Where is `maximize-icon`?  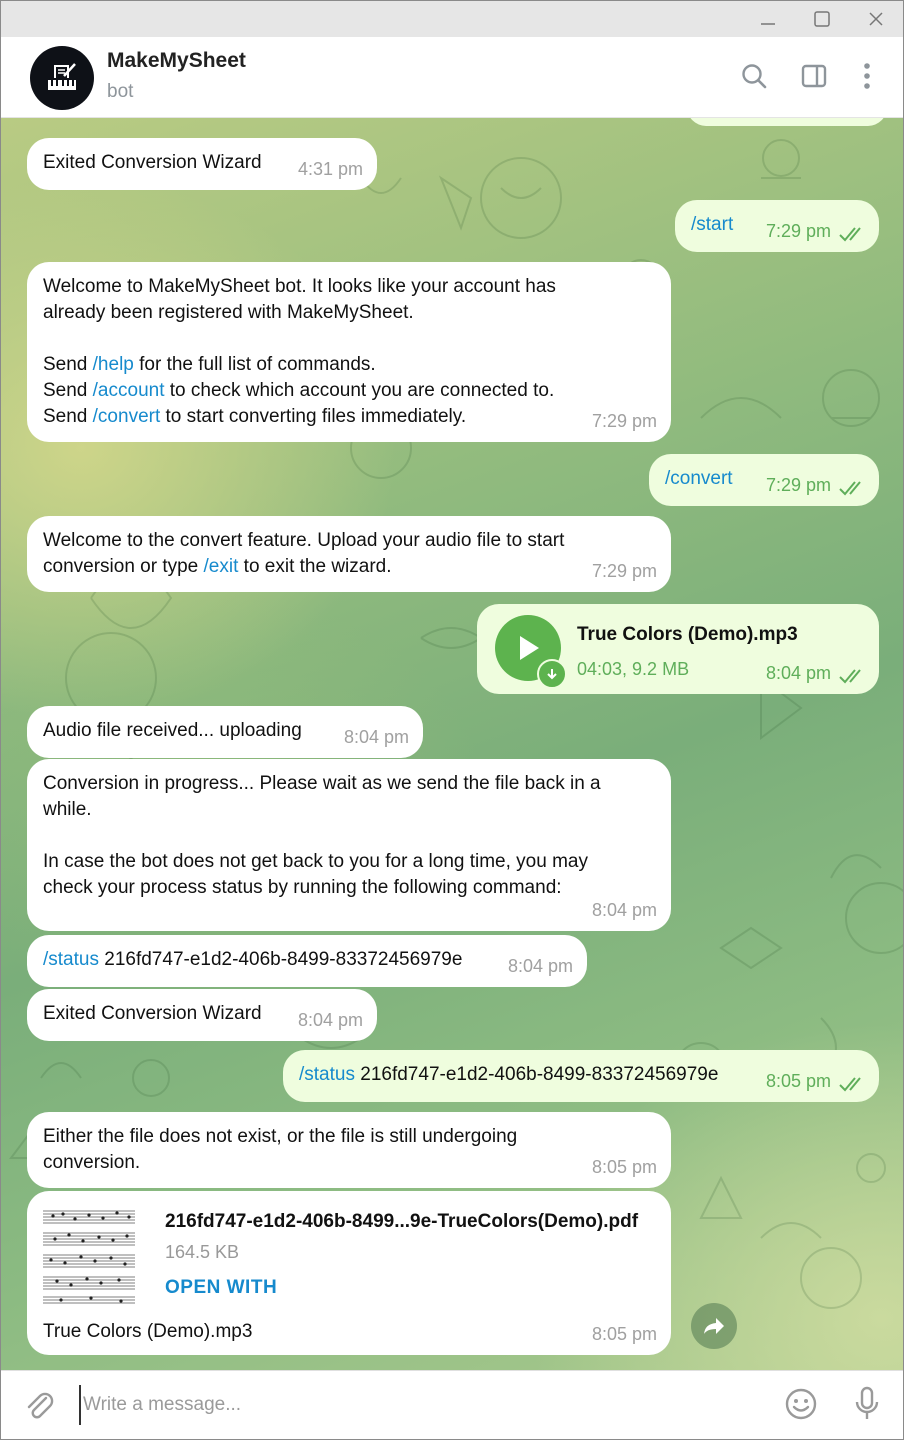 maximize-icon is located at coordinates (822, 19).